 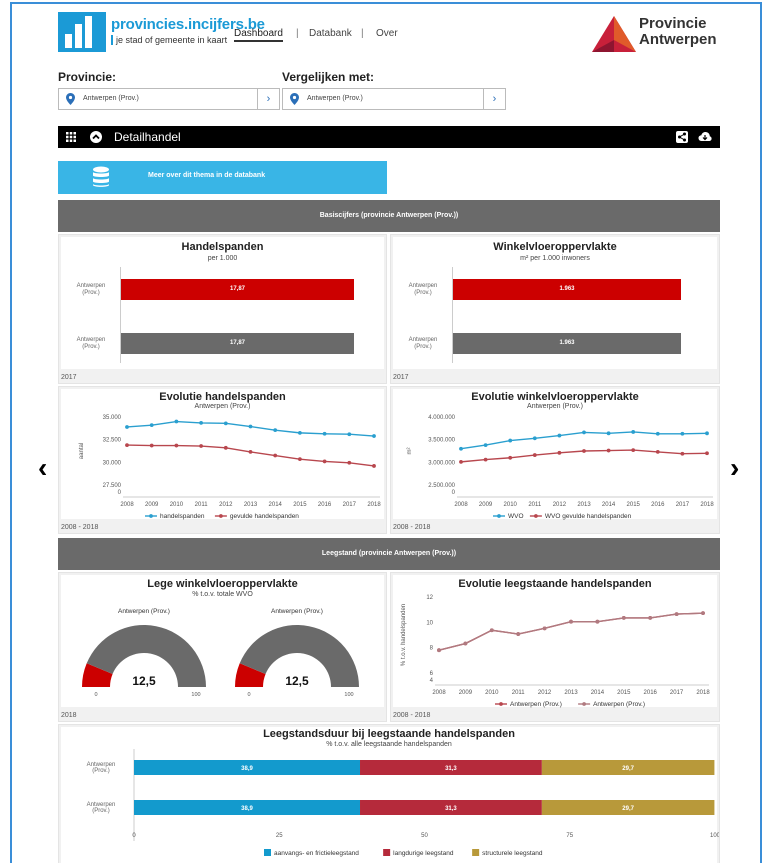 I want to click on panel-title: Evolutie winkelvloeroppervlakte, so click(x=555, y=397).